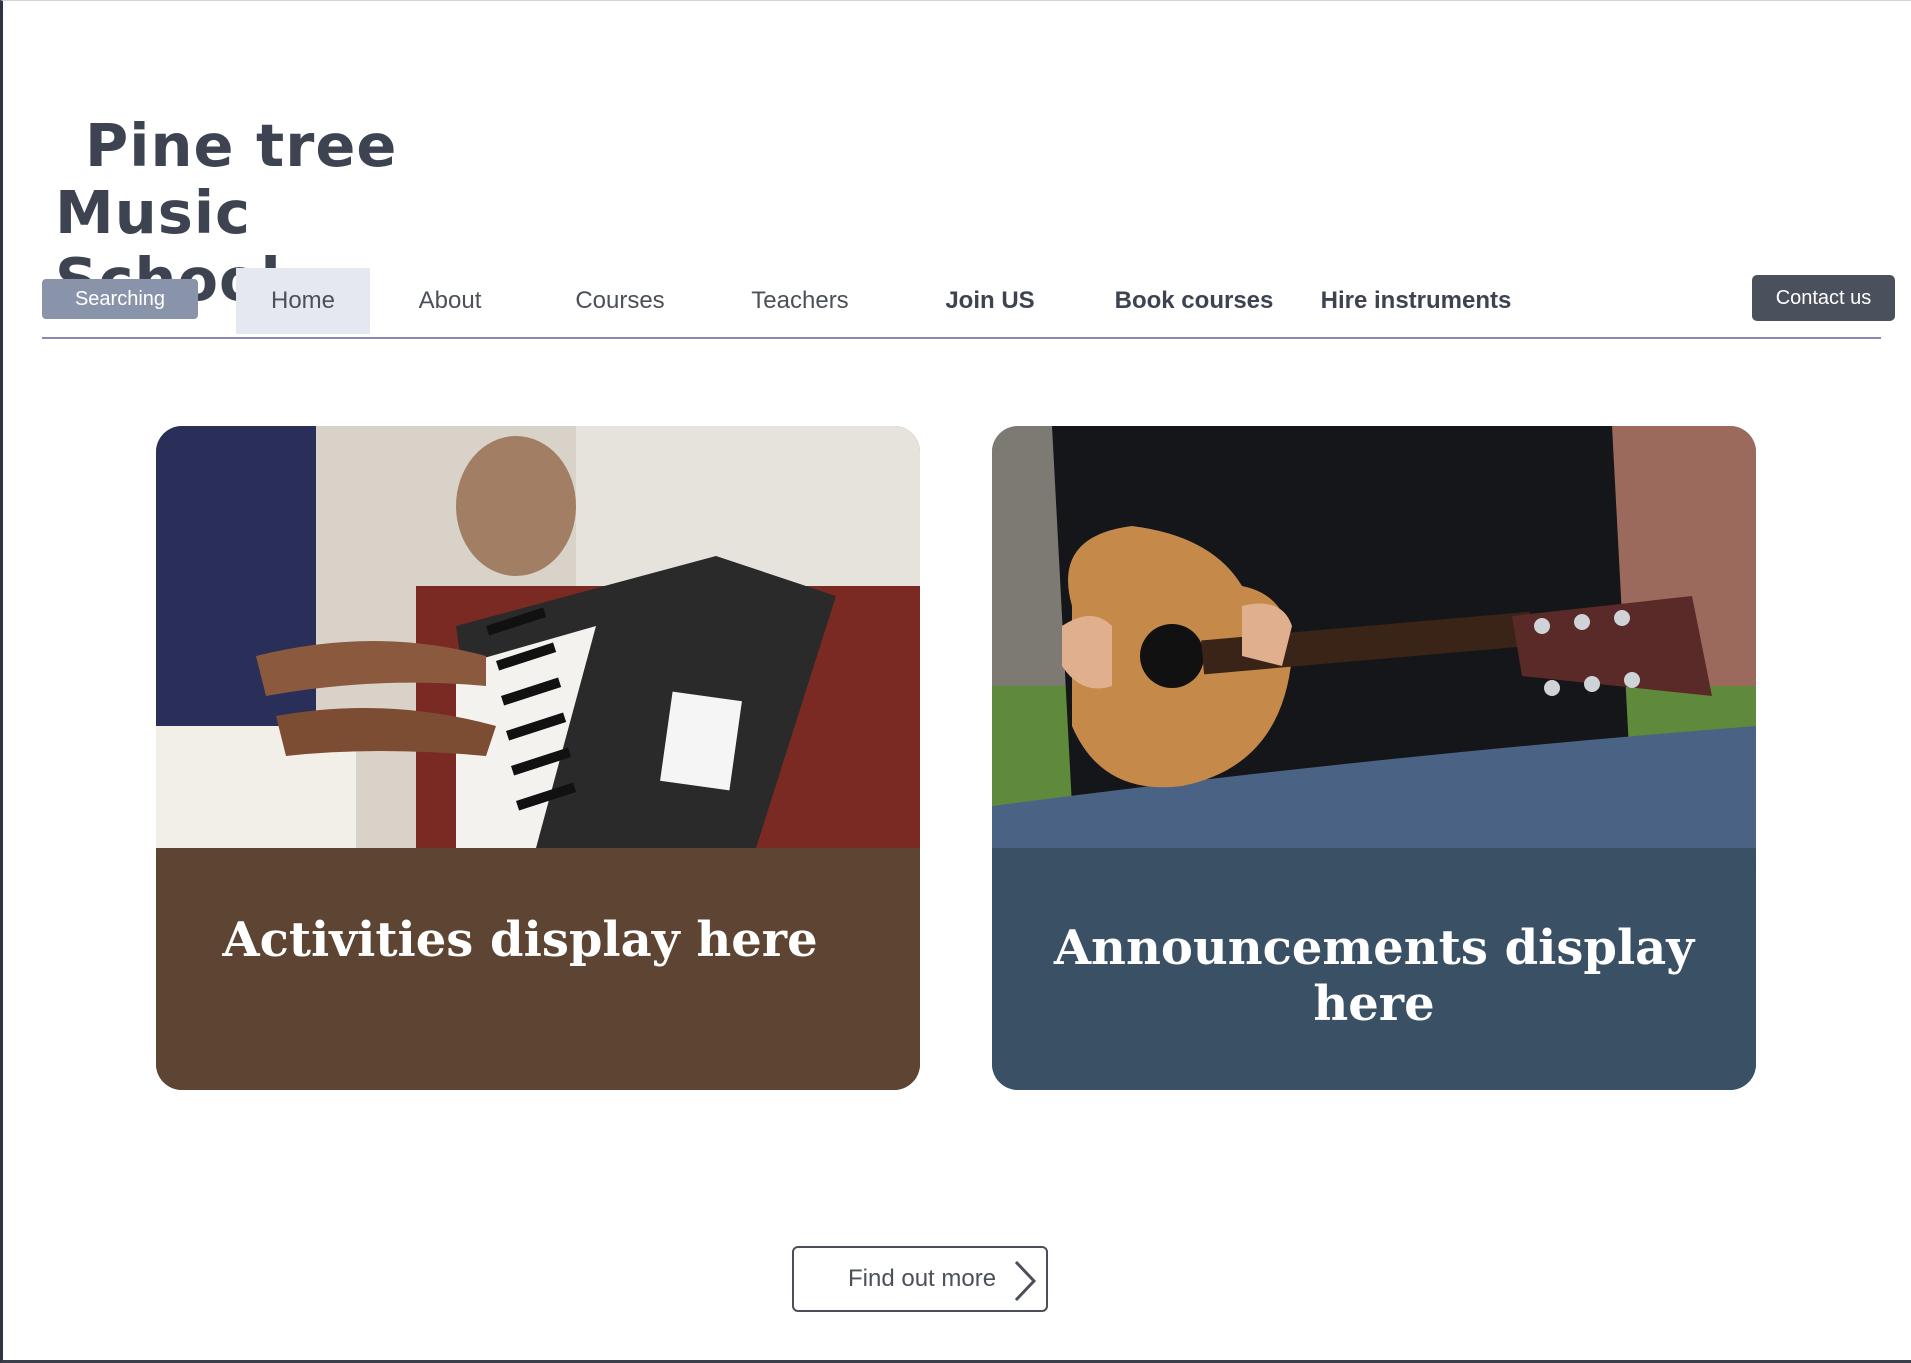  What do you see at coordinates (961, 338) in the screenshot?
I see `nav-divider` at bounding box center [961, 338].